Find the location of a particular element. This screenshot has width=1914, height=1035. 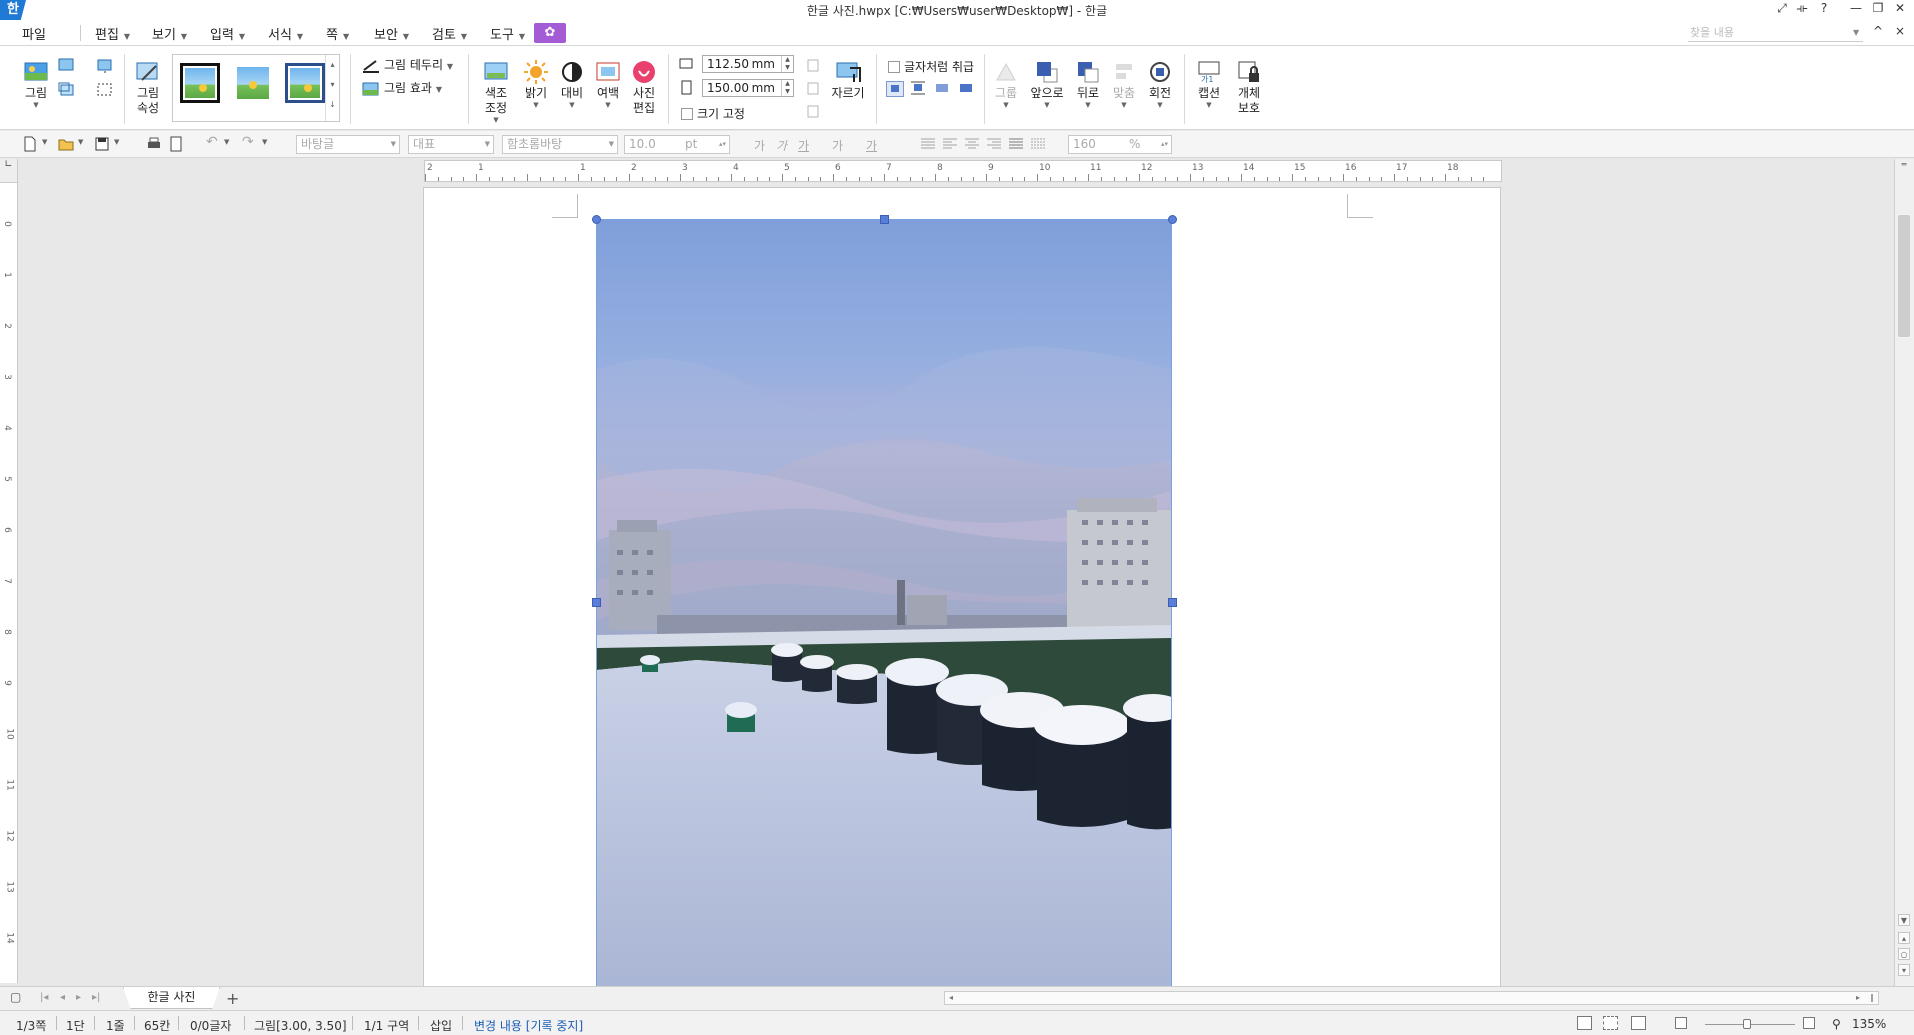

menu-format: 서식 ▼ is located at coordinates (285, 33).